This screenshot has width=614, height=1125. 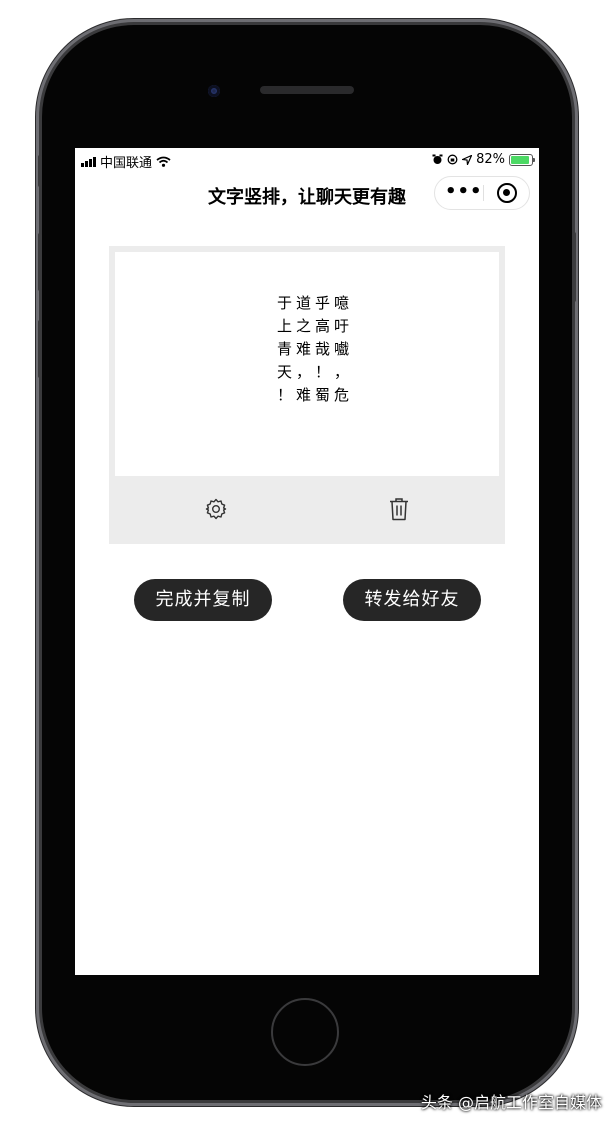 What do you see at coordinates (307, 194) in the screenshot?
I see `nav-bar: 文字竖排，让聊天更有趣 •••` at bounding box center [307, 194].